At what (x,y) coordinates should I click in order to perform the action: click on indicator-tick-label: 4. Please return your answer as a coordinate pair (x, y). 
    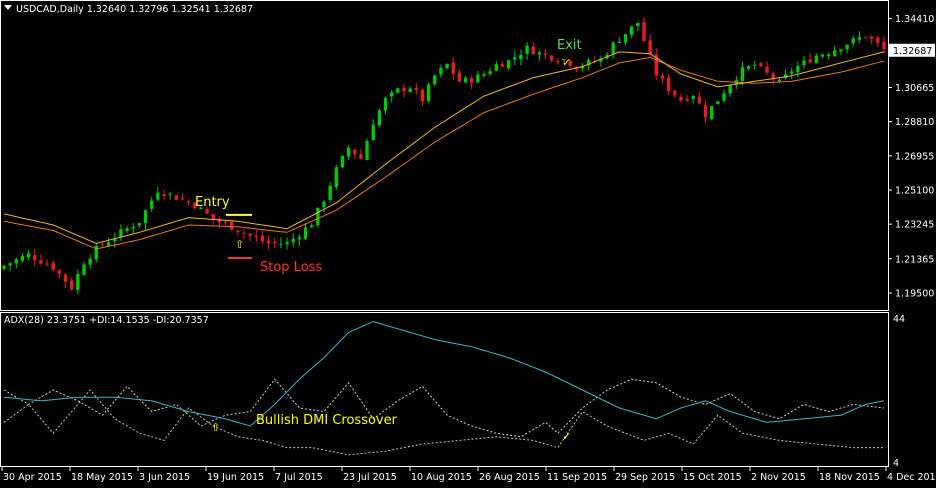
    Looking at the image, I should click on (896, 463).